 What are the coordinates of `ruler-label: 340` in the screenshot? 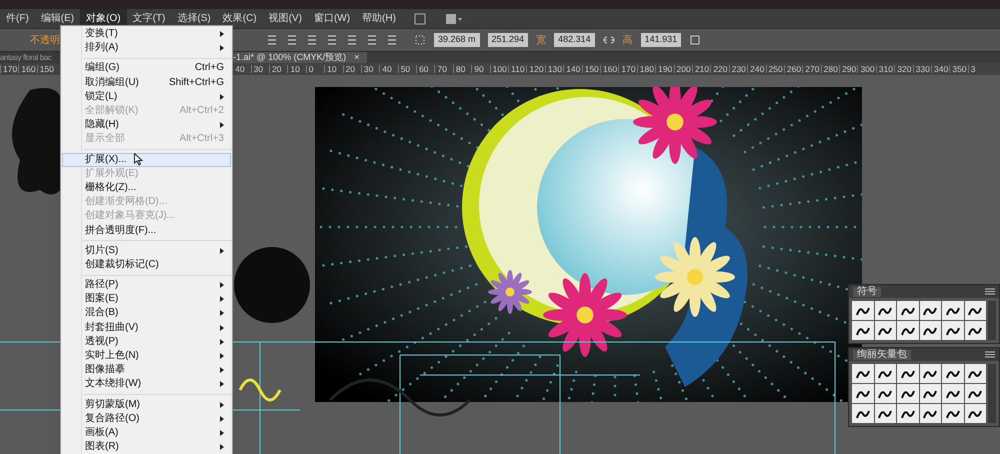 It's located at (940, 69).